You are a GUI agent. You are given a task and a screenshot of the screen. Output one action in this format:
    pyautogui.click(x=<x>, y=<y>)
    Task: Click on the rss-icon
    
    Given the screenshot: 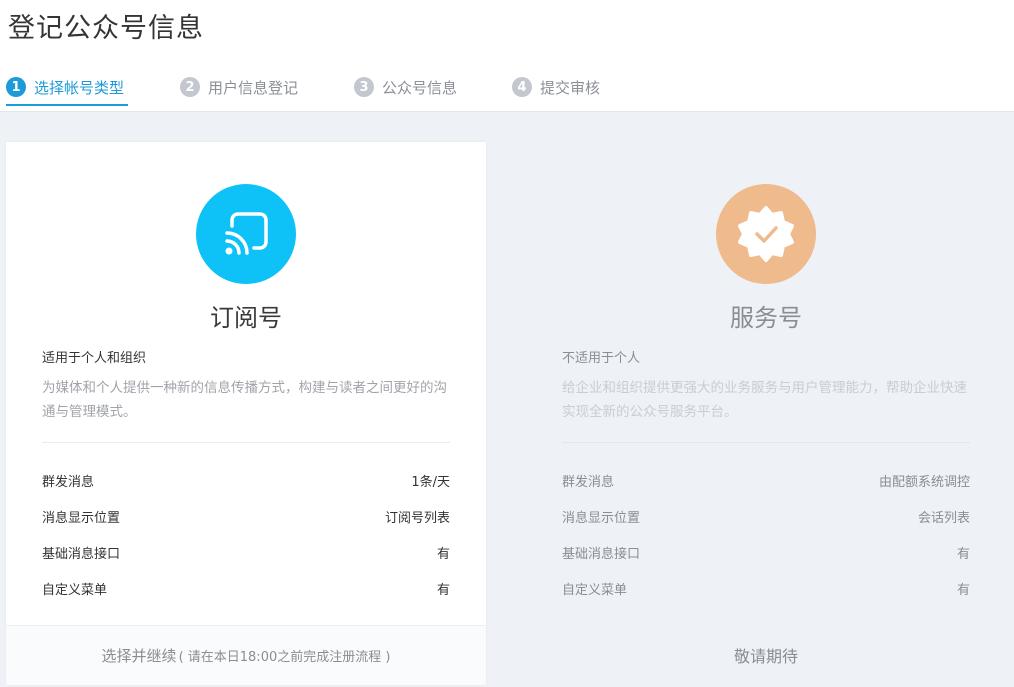 What is the action you would take?
    pyautogui.click(x=246, y=233)
    